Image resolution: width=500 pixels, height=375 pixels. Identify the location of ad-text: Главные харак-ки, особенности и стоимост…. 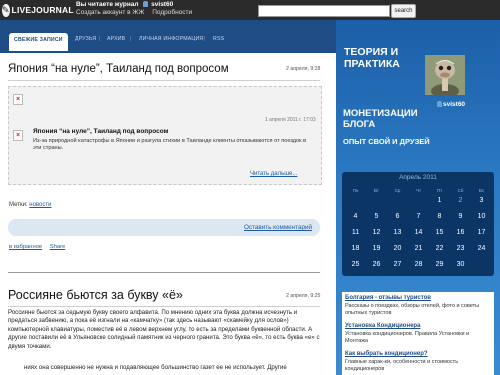
(402, 365).